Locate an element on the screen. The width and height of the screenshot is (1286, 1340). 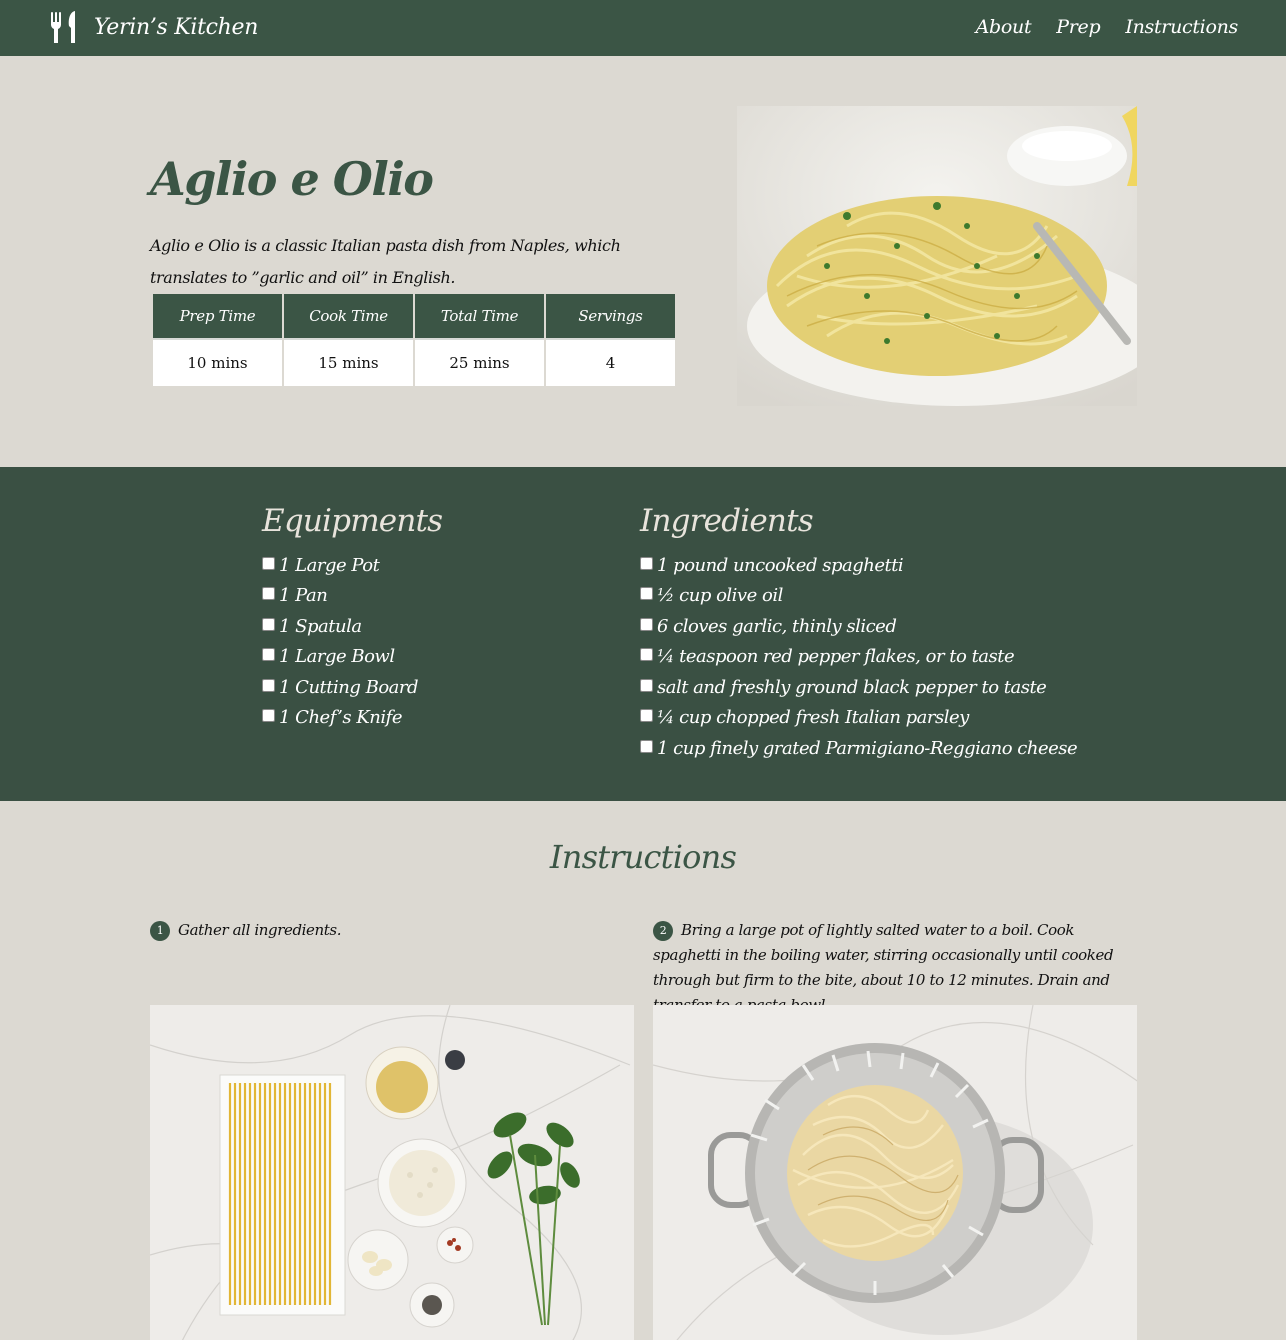
top-nav: Yerin’s Kitchen About Prep Instructions is located at coordinates (643, 28).